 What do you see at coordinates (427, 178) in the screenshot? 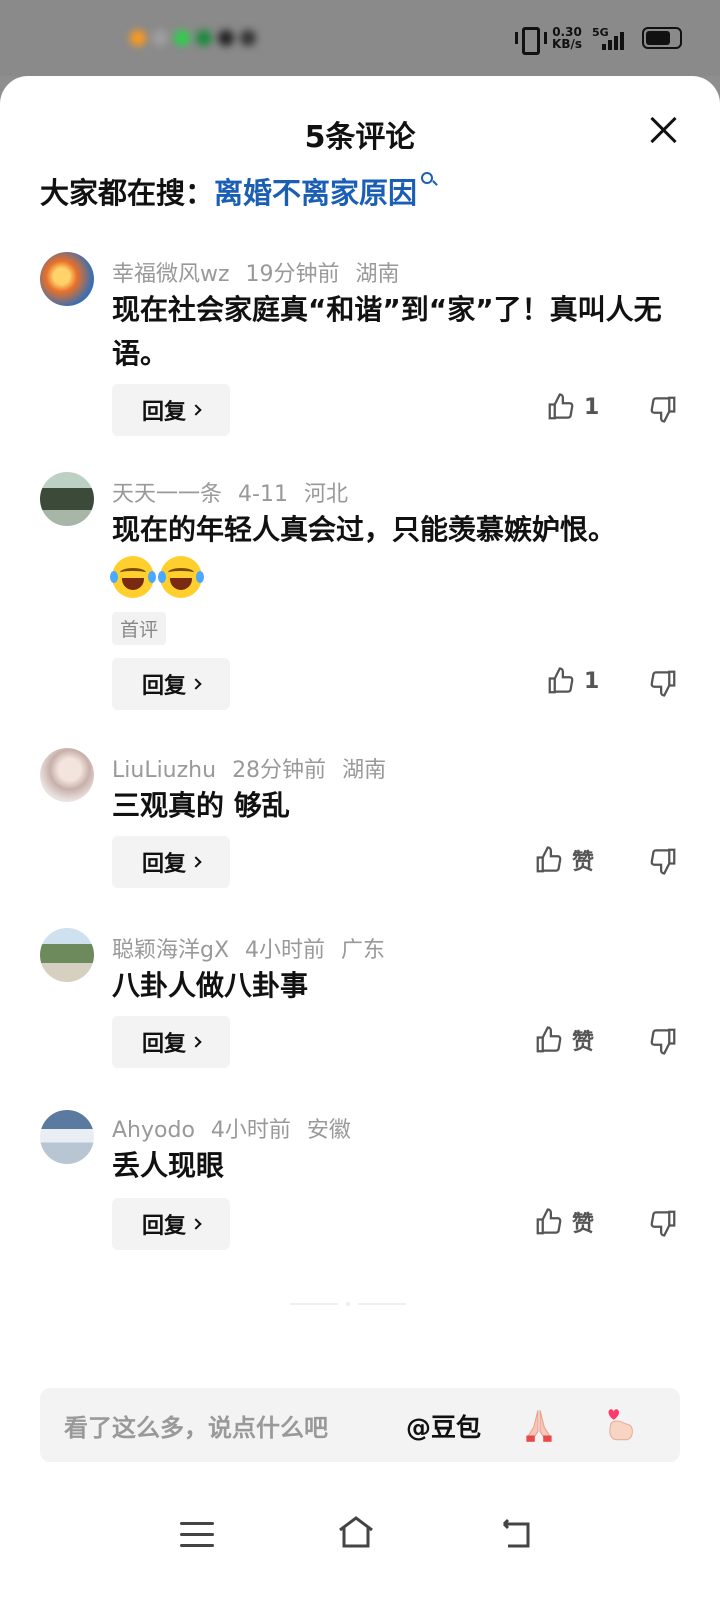
I see `search-icon` at bounding box center [427, 178].